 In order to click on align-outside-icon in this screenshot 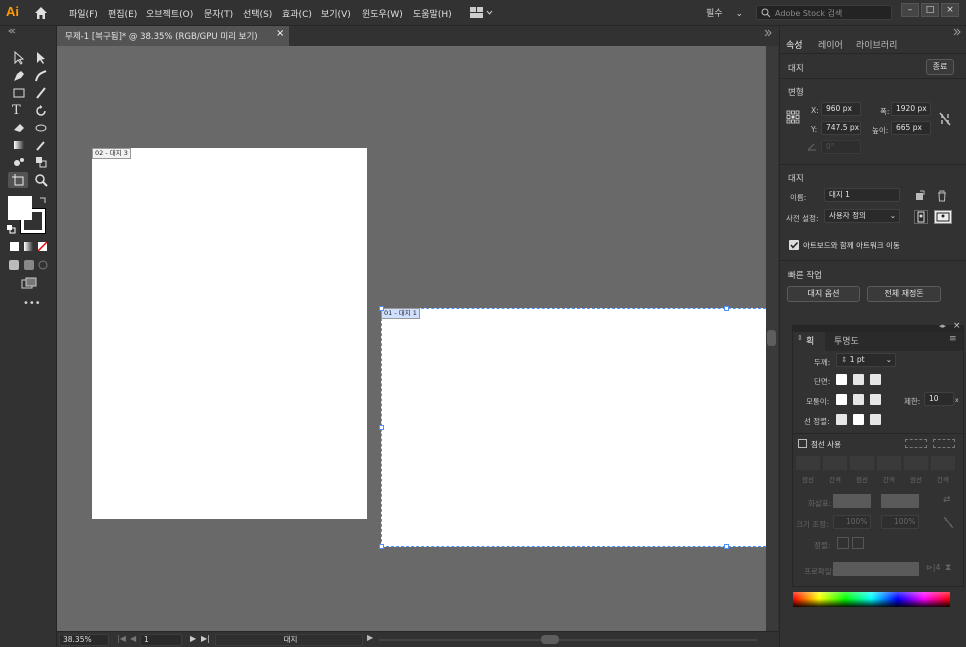, I will do `click(875, 419)`.